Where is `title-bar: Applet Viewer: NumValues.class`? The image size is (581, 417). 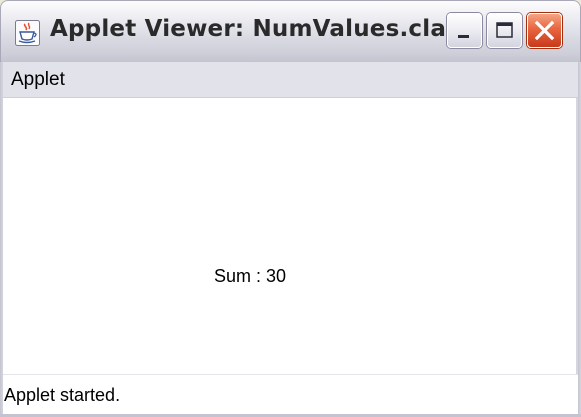 title-bar: Applet Viewer: NumValues.class is located at coordinates (290, 31).